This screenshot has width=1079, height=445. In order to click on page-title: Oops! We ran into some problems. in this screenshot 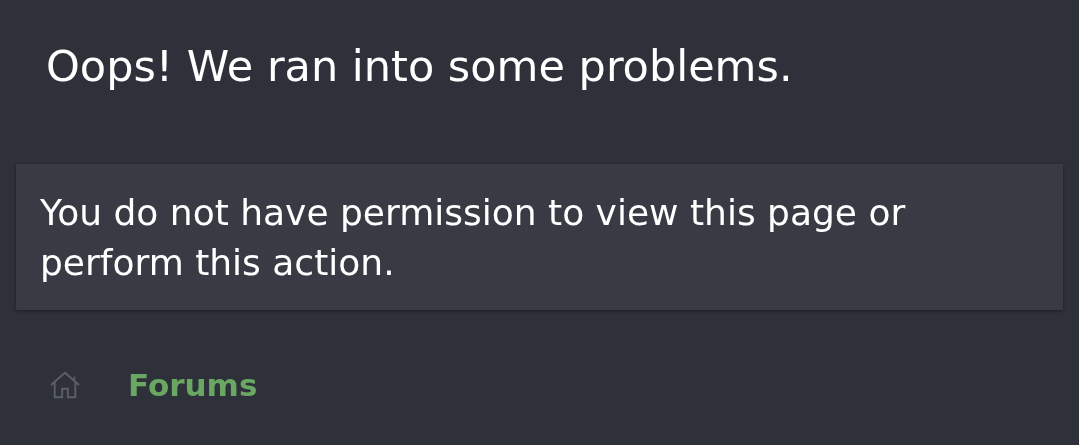, I will do `click(419, 66)`.